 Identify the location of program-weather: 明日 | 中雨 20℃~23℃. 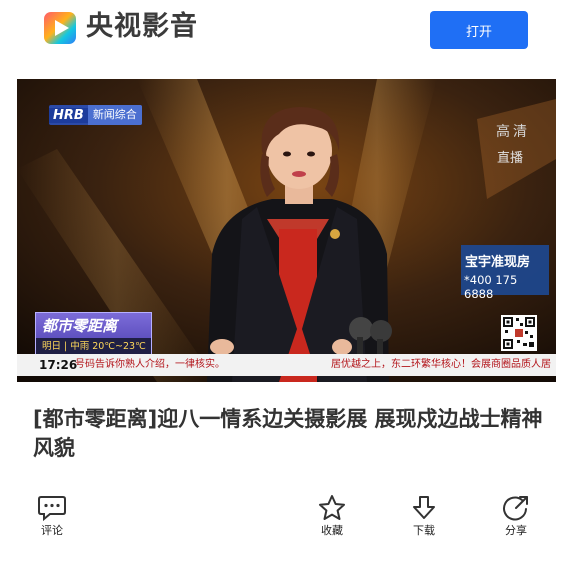
(93, 346).